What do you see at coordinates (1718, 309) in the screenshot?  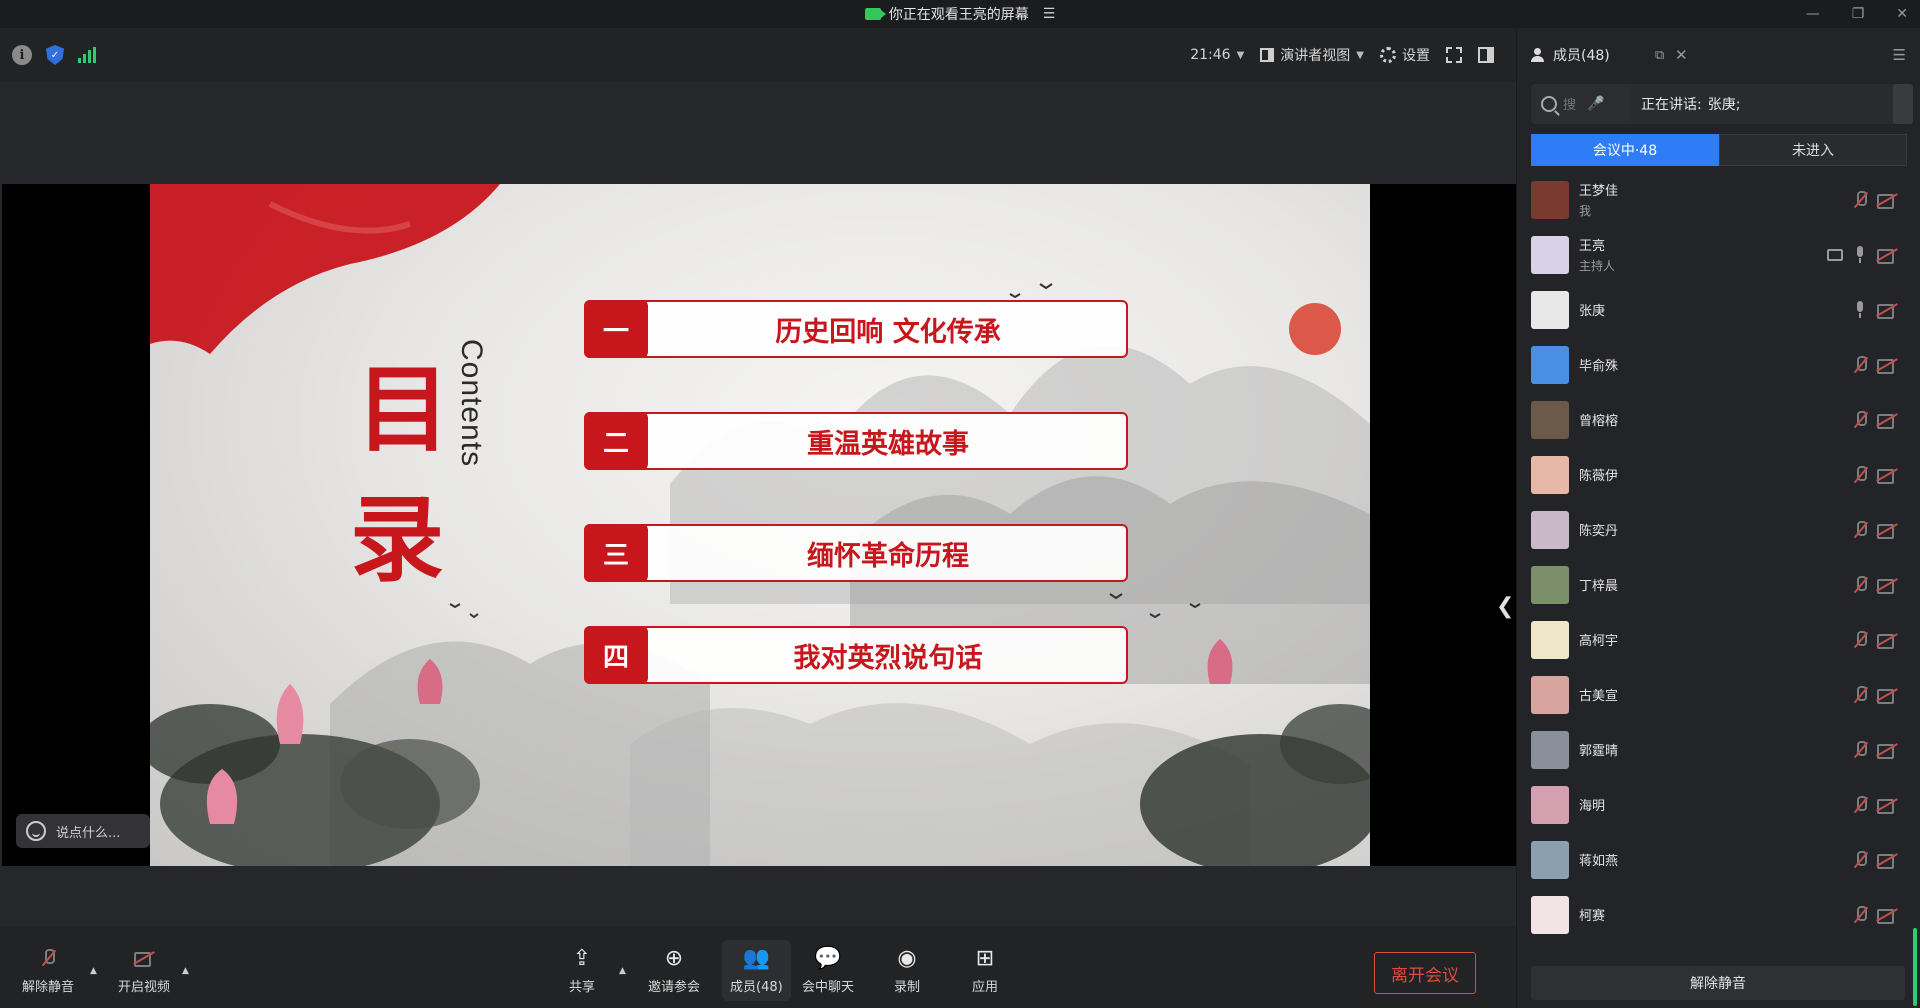 I see `member-row: 张庚` at bounding box center [1718, 309].